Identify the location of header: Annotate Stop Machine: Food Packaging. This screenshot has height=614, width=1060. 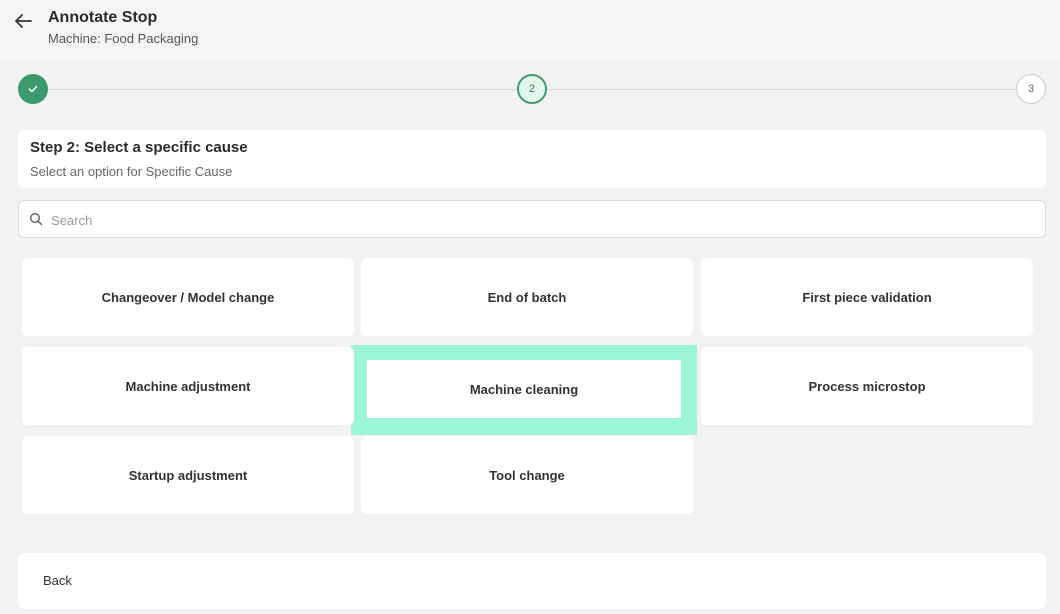
(530, 31).